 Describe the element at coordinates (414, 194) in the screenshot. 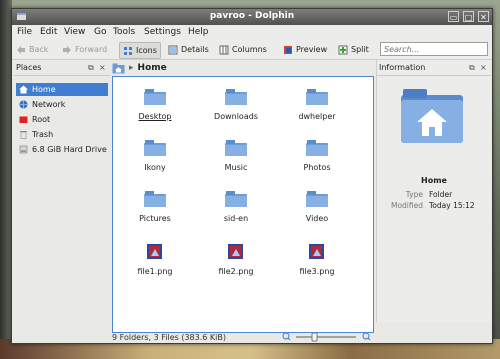

I see `info-type-key: Type` at that location.